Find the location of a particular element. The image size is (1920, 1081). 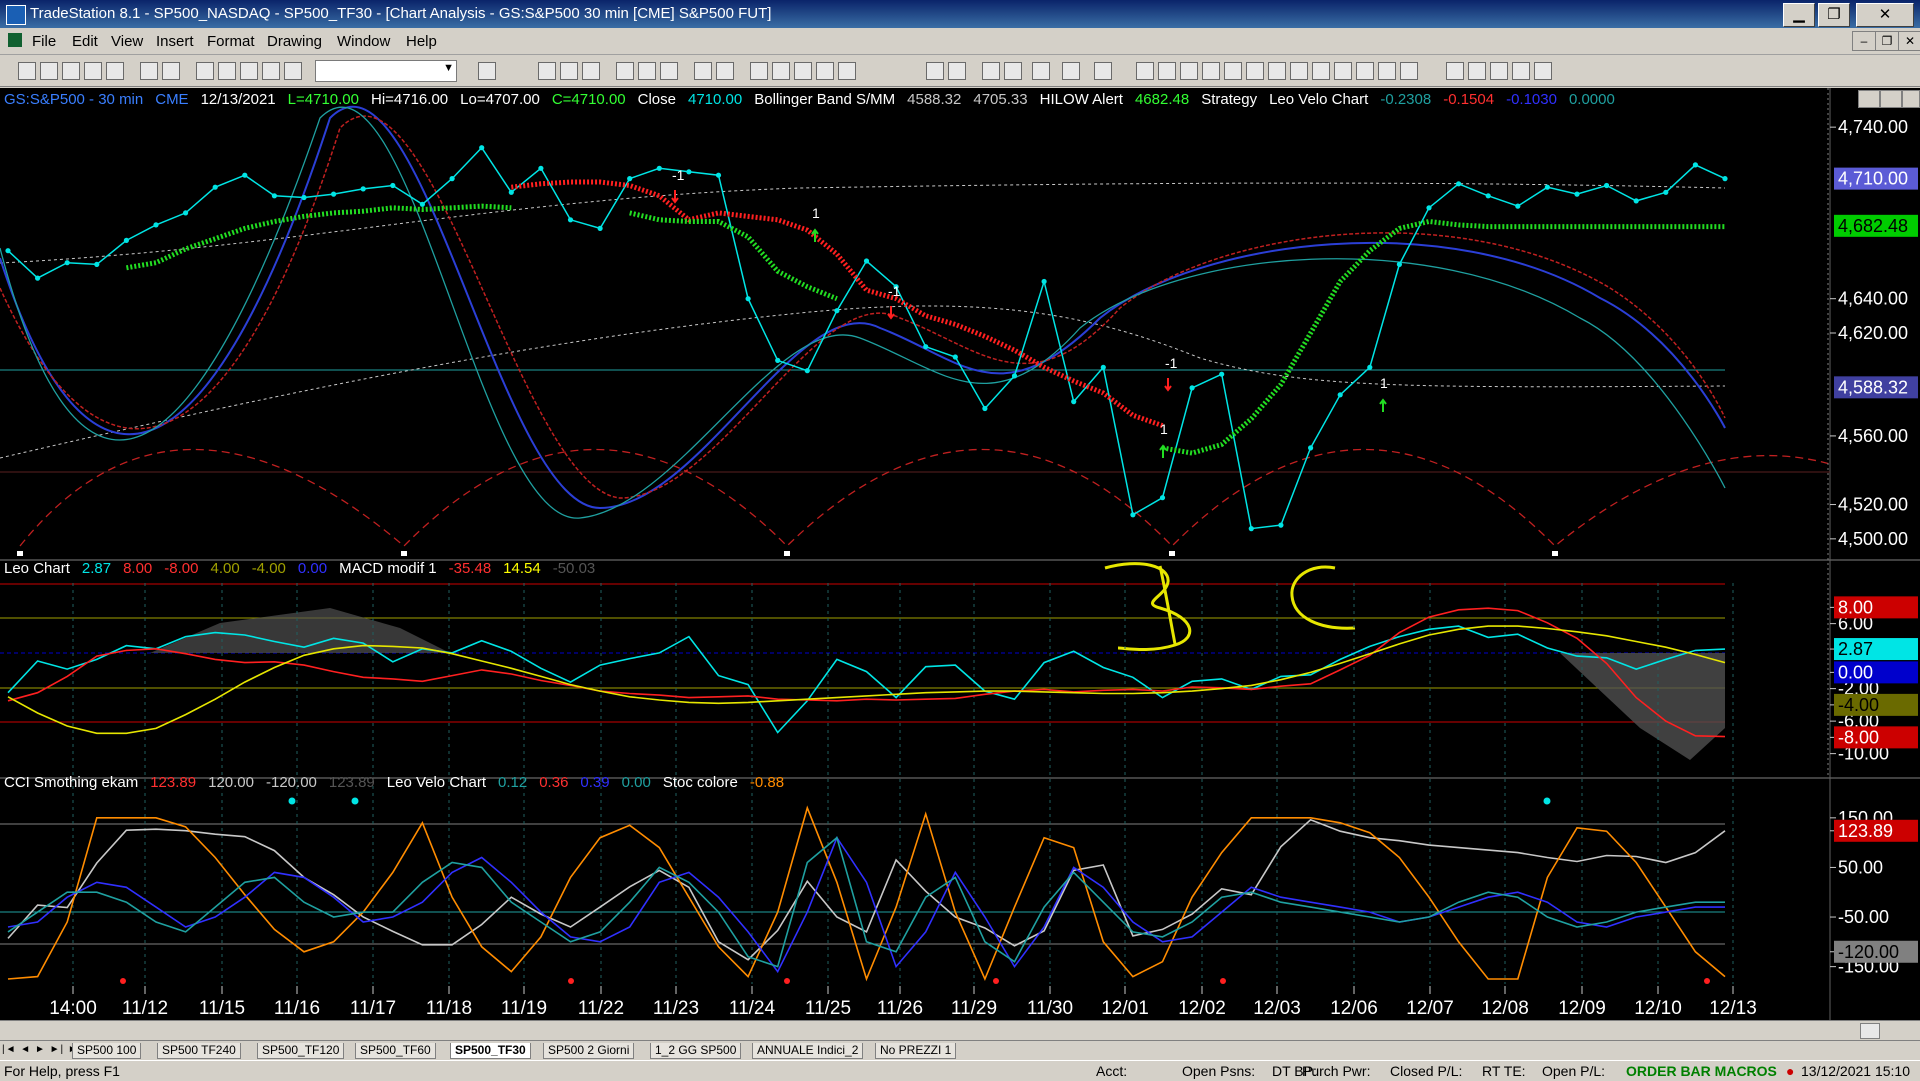

window-e-icon is located at coordinates (293, 71).